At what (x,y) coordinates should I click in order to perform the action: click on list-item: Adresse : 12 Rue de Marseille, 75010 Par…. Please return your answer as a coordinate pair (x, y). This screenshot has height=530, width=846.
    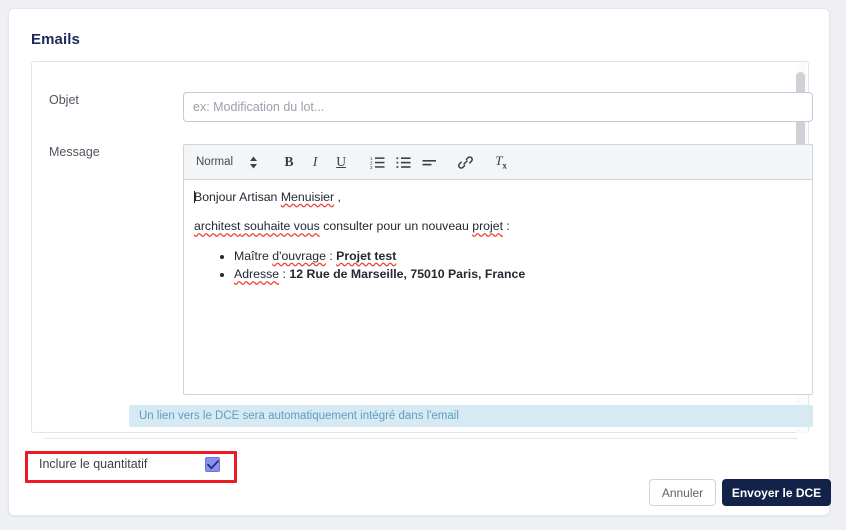
    Looking at the image, I should click on (518, 274).